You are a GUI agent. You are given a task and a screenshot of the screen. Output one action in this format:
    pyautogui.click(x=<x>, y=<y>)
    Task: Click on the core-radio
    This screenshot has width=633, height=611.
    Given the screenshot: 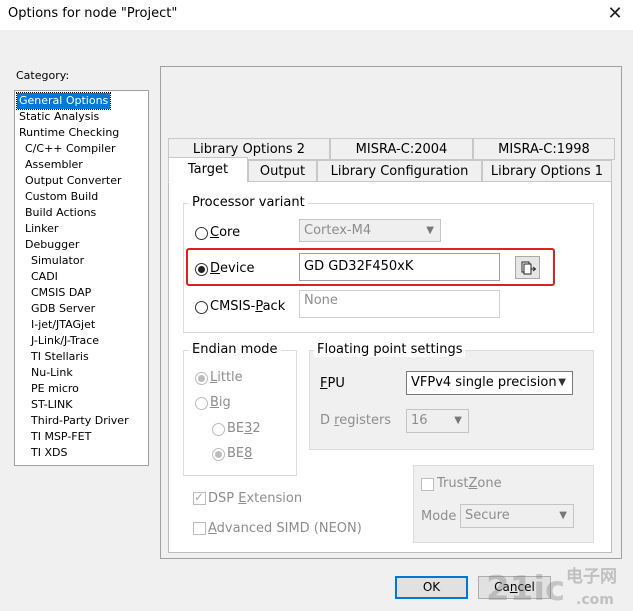 What is the action you would take?
    pyautogui.click(x=201, y=233)
    